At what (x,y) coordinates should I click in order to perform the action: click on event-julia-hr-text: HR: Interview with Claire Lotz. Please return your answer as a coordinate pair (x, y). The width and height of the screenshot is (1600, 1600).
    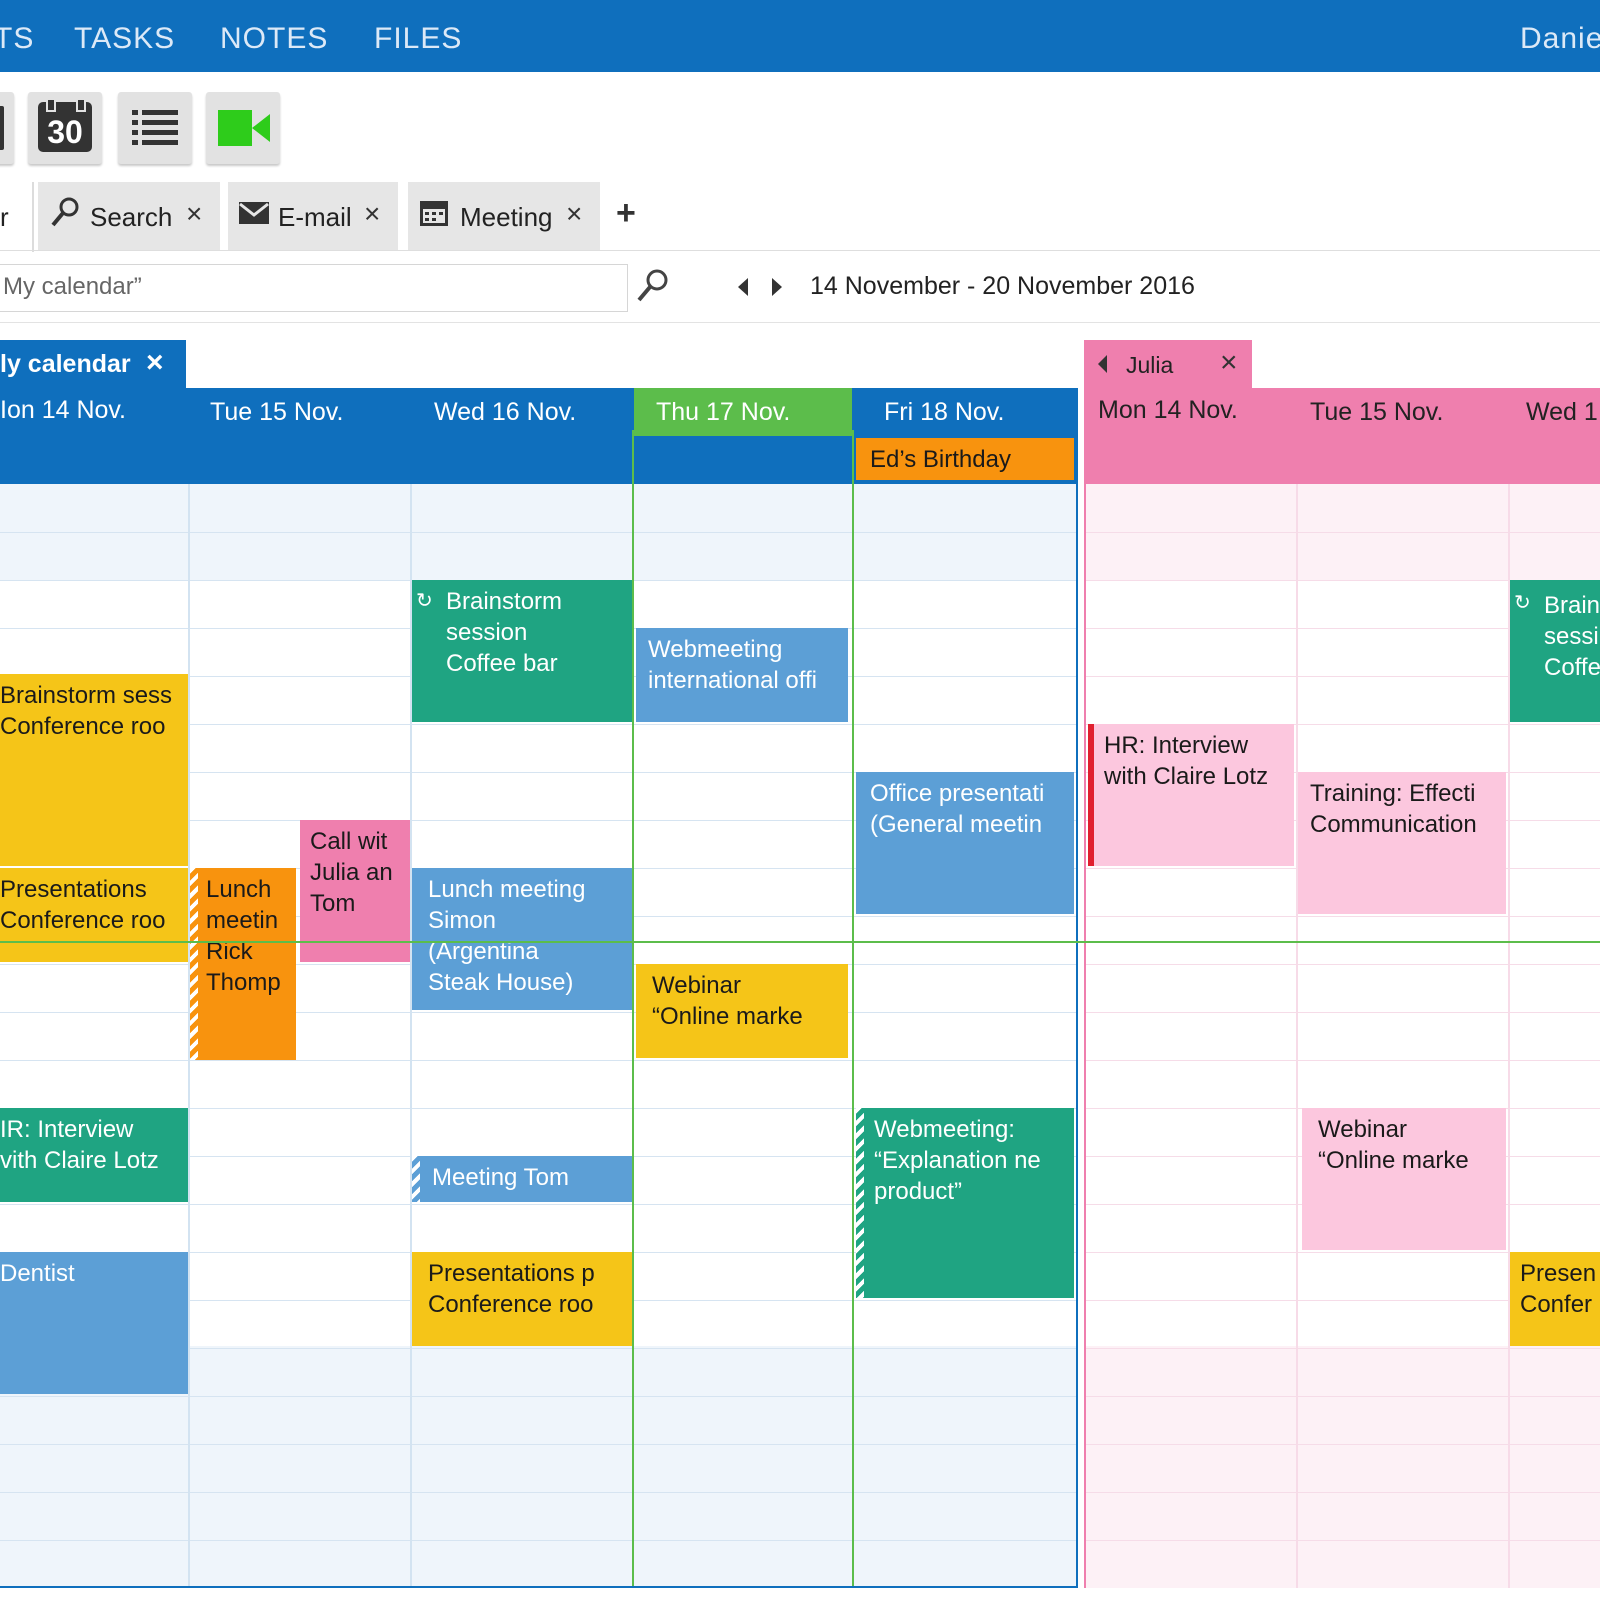
    Looking at the image, I should click on (1186, 761).